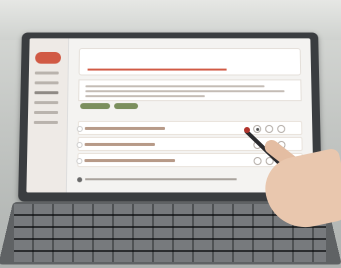 This screenshot has height=268, width=341. I want to click on stylus-tip, so click(247, 130).